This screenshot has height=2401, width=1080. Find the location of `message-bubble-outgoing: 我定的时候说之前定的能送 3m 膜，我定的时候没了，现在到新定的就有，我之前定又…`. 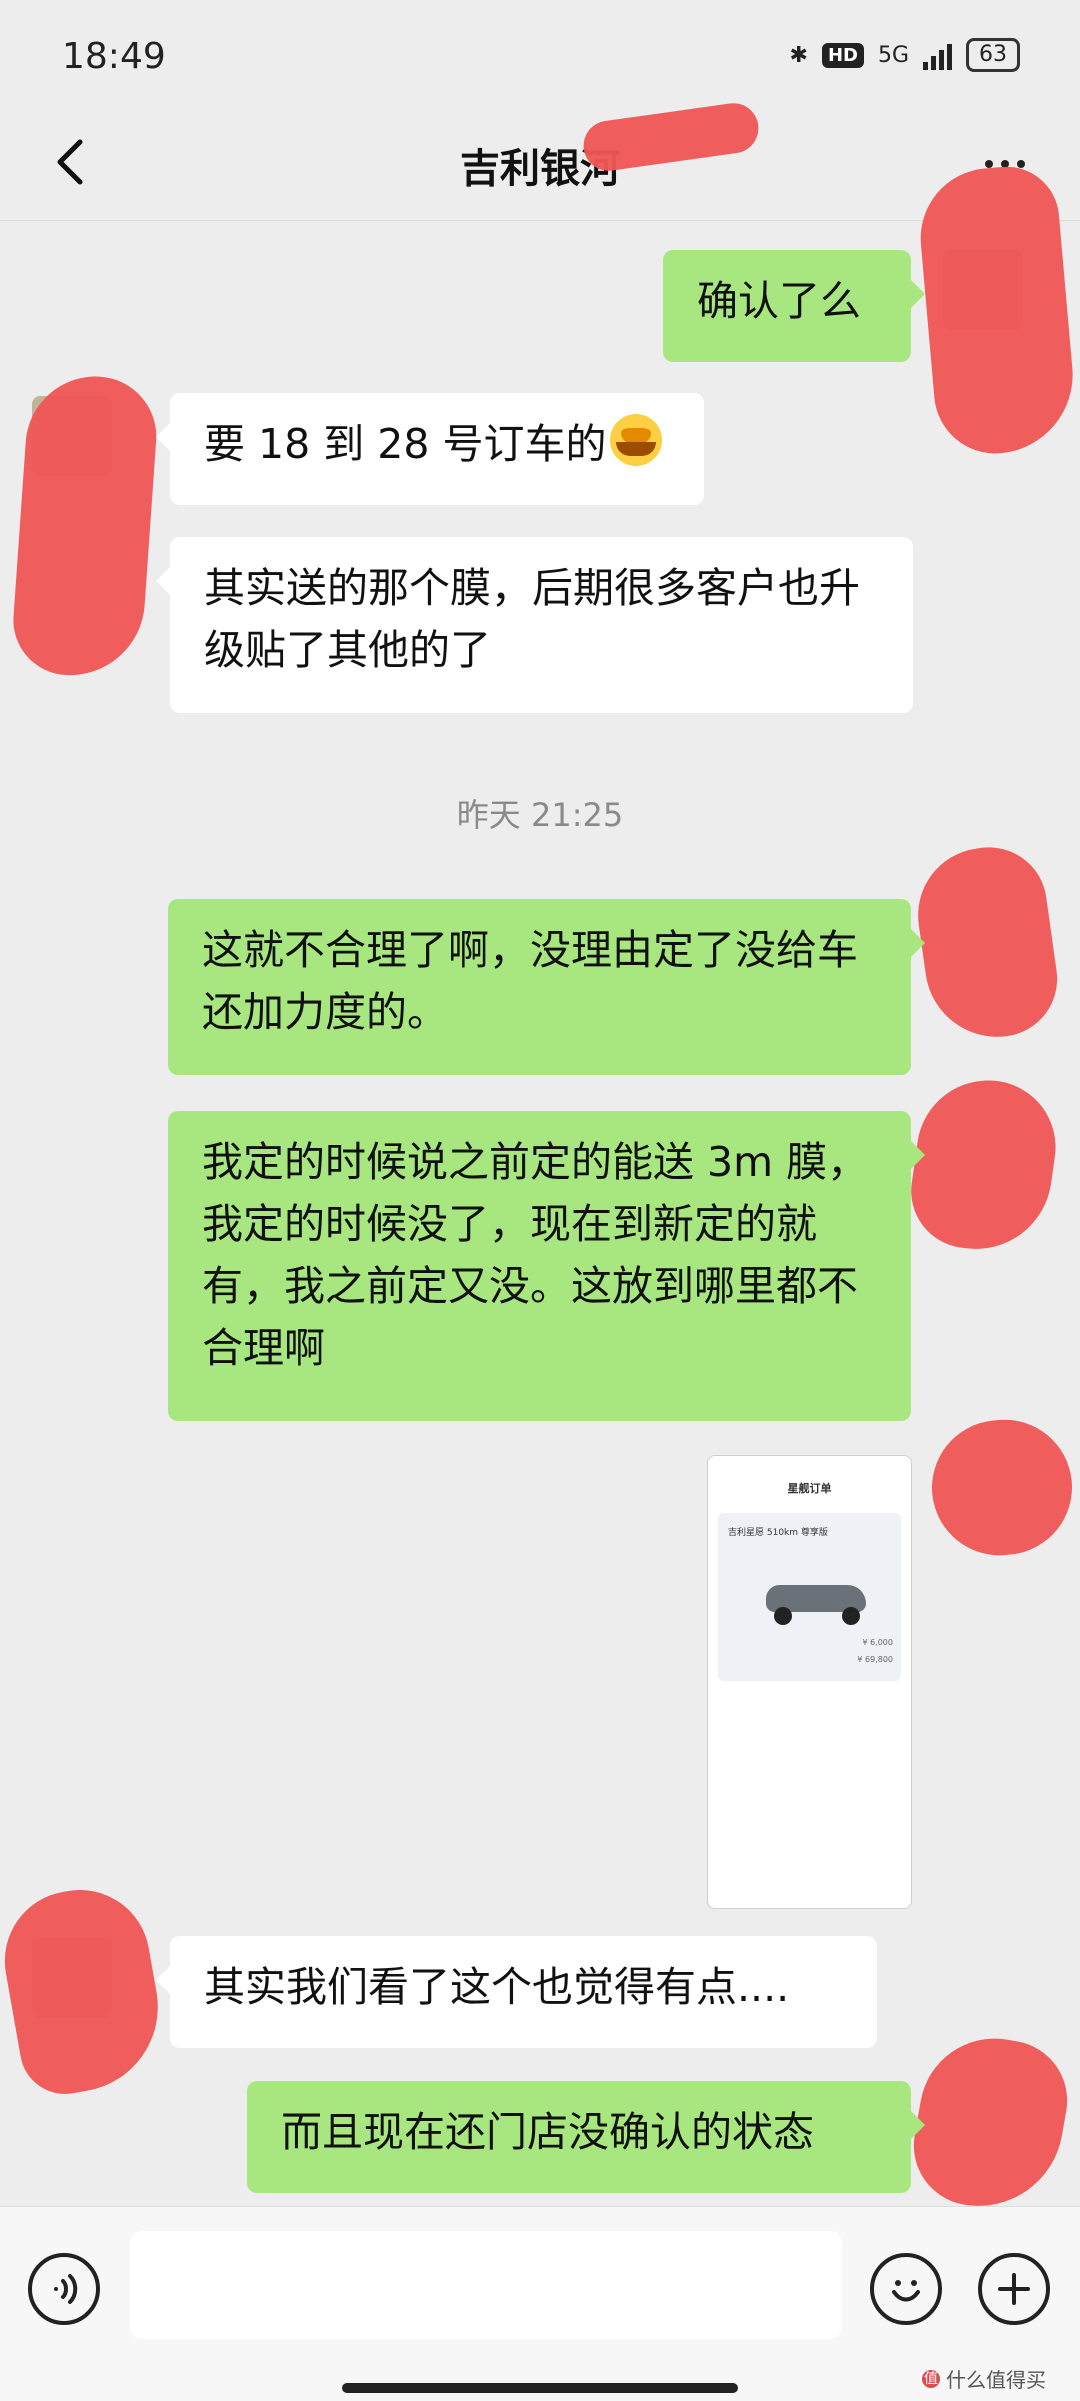

message-bubble-outgoing: 我定的时候说之前定的能送 3m 膜，我定的时候没了，现在到新定的就有，我之前定又… is located at coordinates (546, 1266).